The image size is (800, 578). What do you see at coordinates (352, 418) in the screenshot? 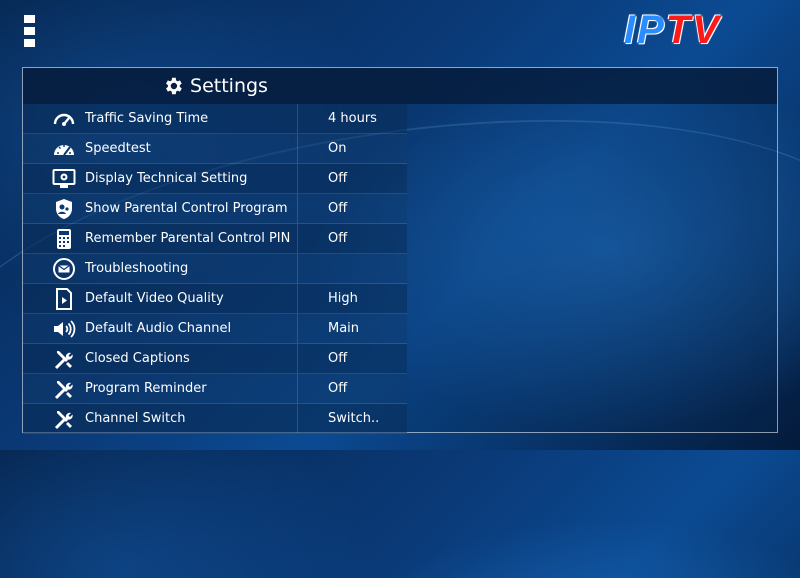
I see `setting-value: Switch..` at bounding box center [352, 418].